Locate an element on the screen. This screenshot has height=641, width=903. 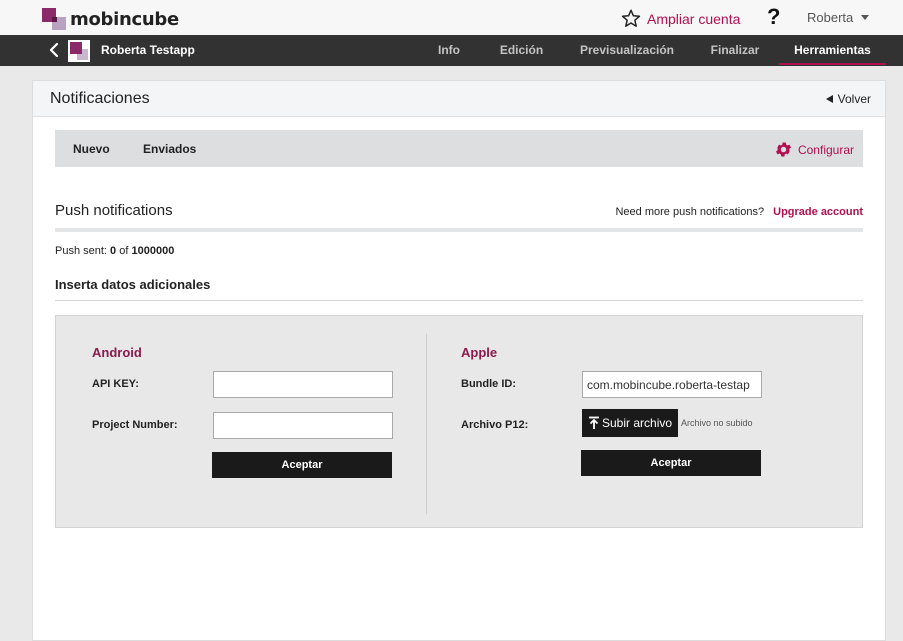
project-number-label: Project Number: is located at coordinates (135, 425).